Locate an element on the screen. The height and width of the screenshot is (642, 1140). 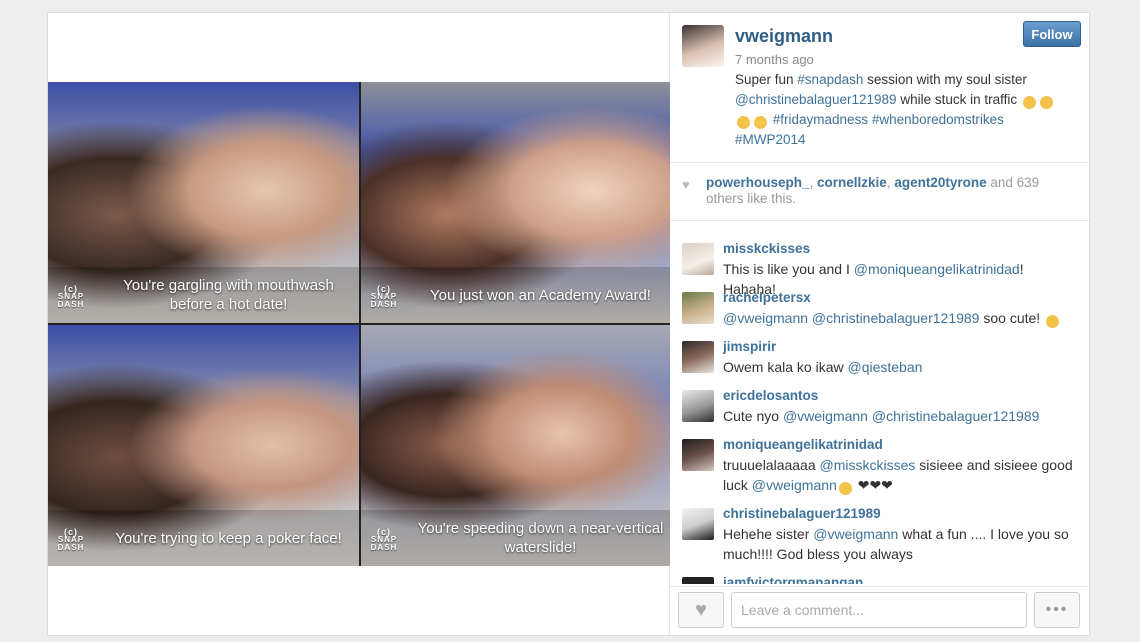
comment-footer: ♥ ••• is located at coordinates (879, 610).